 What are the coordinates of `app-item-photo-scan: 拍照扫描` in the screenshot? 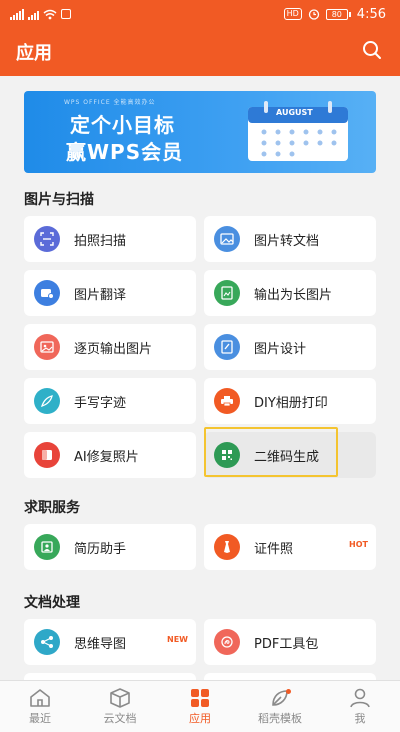 It's located at (110, 239).